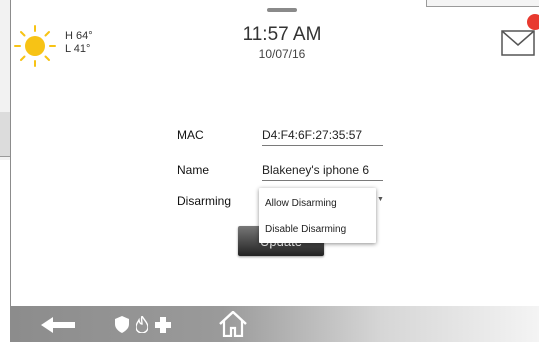  I want to click on medical-cross-icon, so click(163, 325).